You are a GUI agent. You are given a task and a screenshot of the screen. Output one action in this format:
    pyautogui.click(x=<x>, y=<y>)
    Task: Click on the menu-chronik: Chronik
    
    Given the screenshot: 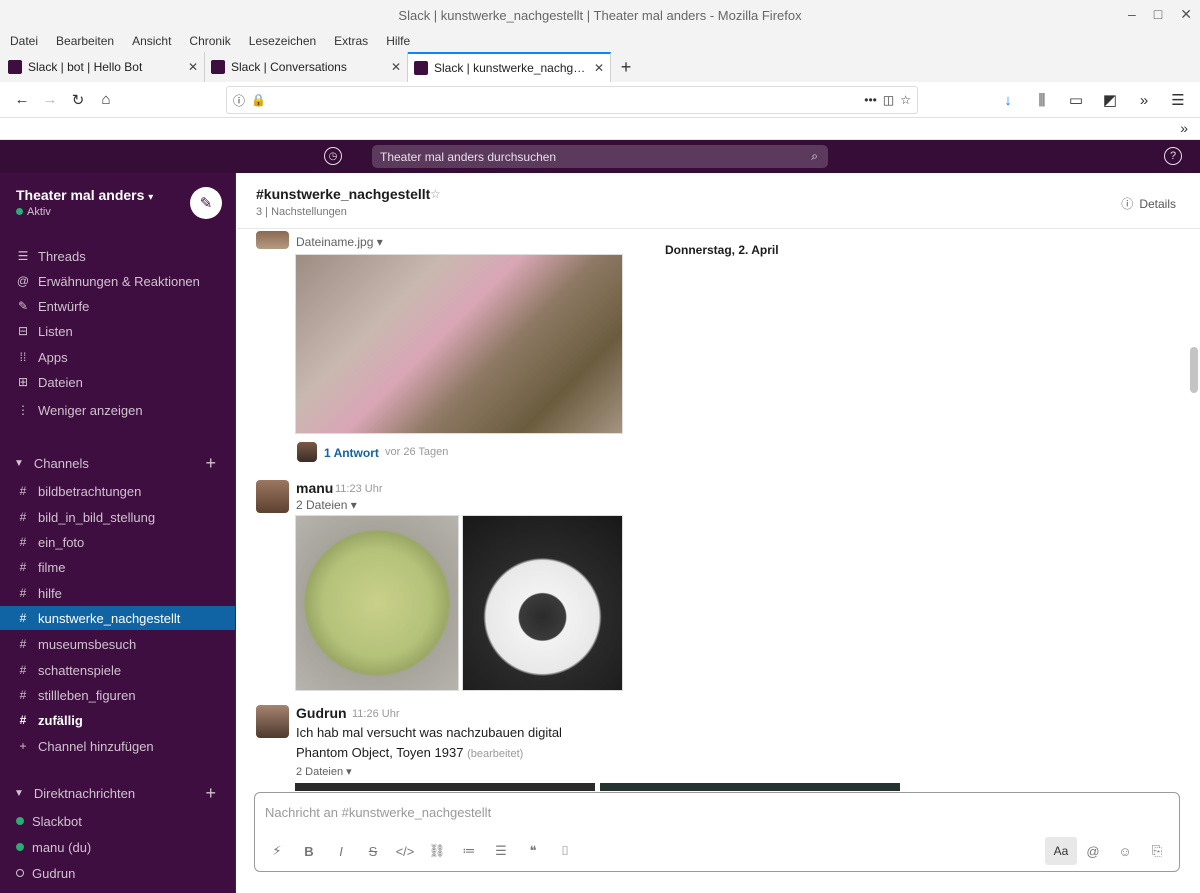 What is the action you would take?
    pyautogui.click(x=209, y=41)
    